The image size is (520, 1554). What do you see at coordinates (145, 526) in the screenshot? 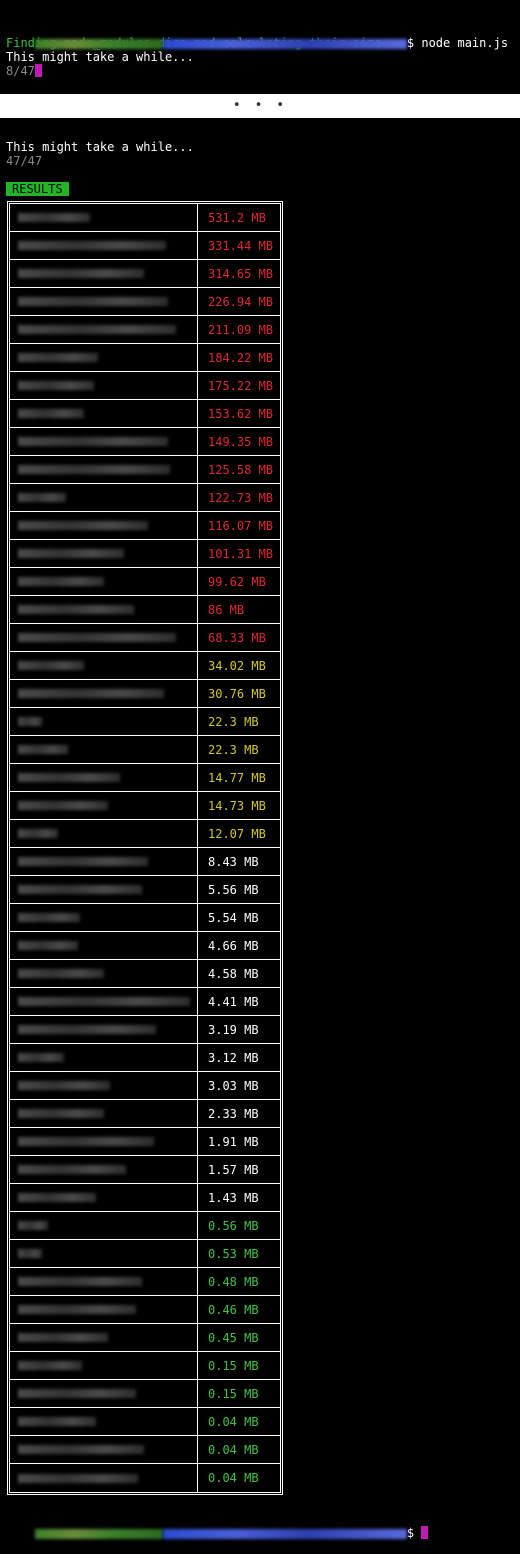
I see `table-row: 116.07 MB` at bounding box center [145, 526].